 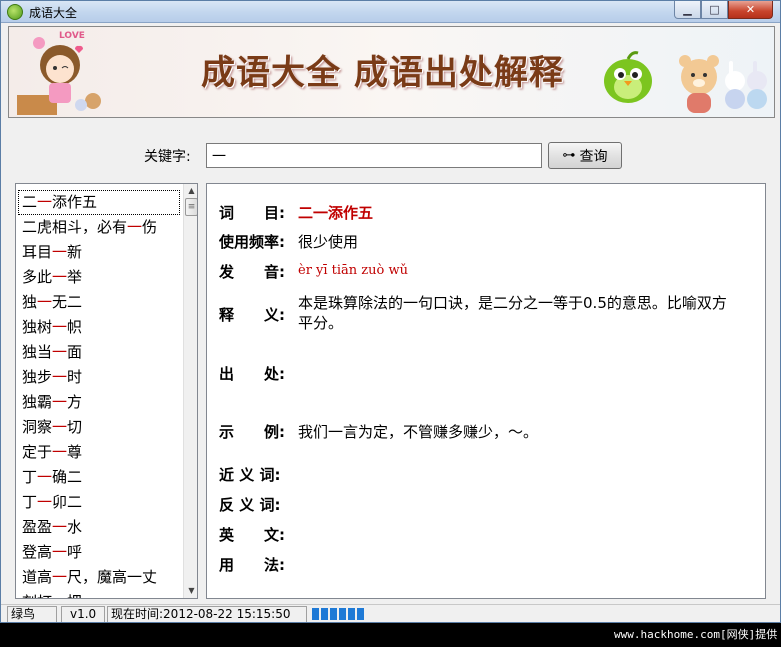 What do you see at coordinates (99, 477) in the screenshot?
I see `list-item: 丁一确二` at bounding box center [99, 477].